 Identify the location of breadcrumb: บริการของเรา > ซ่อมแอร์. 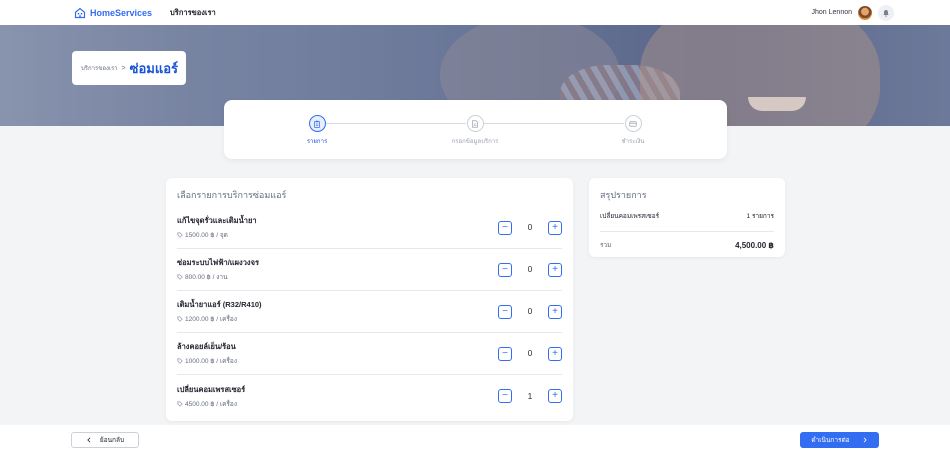
(129, 68).